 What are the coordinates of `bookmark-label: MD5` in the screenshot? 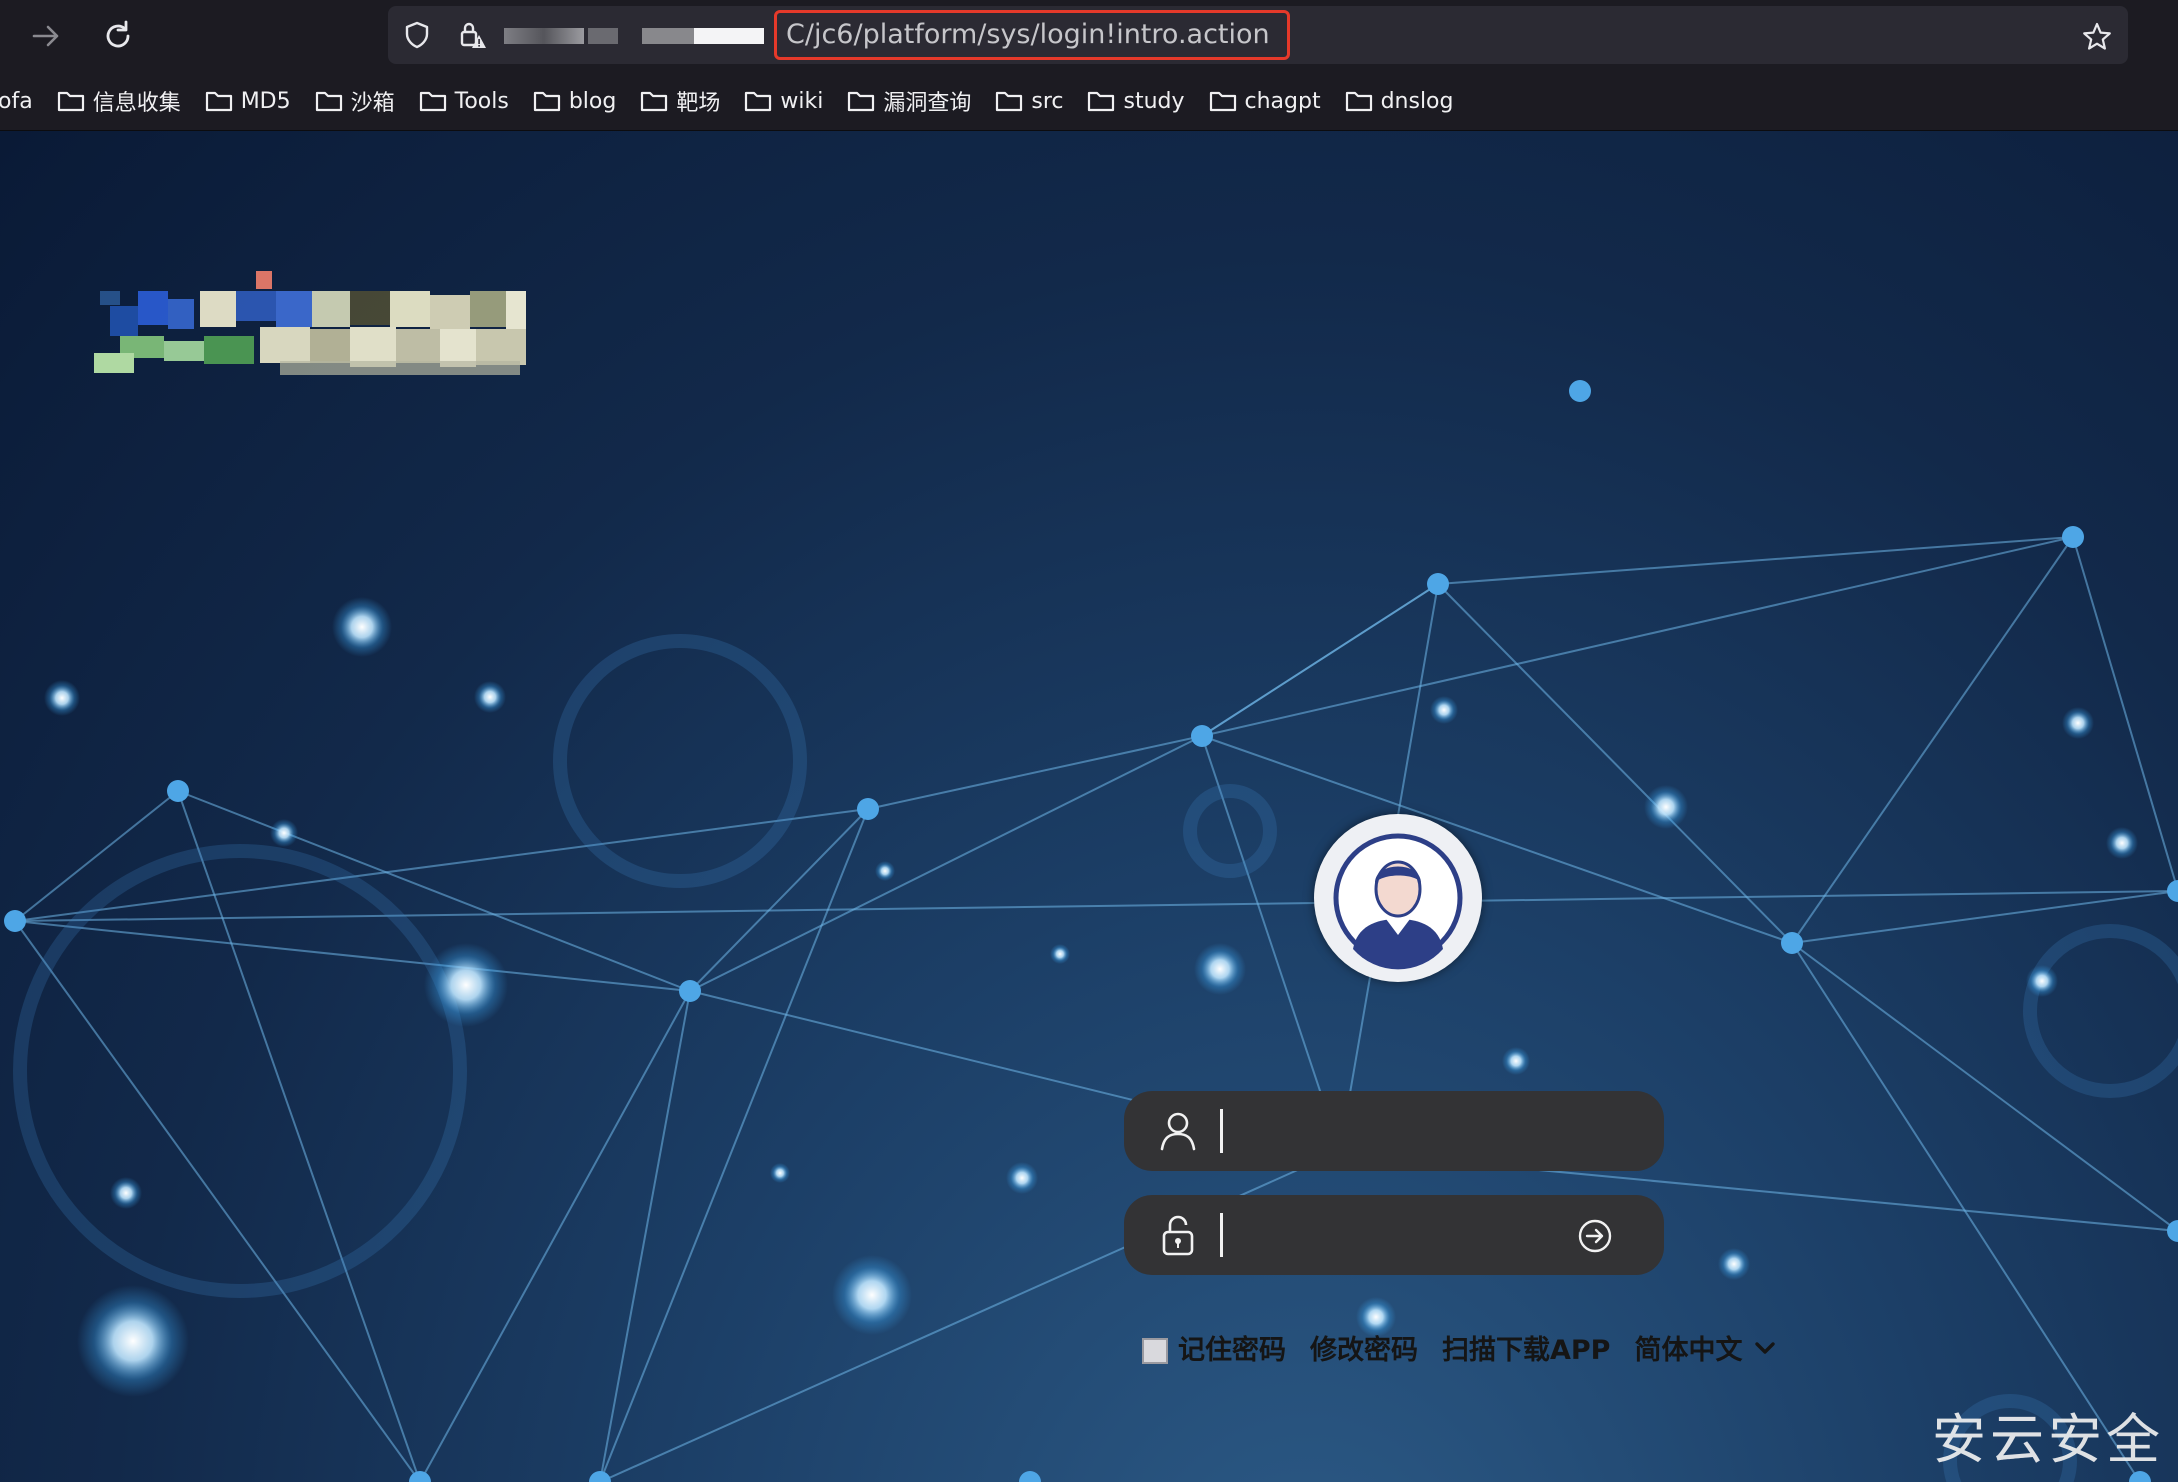 It's located at (265, 101).